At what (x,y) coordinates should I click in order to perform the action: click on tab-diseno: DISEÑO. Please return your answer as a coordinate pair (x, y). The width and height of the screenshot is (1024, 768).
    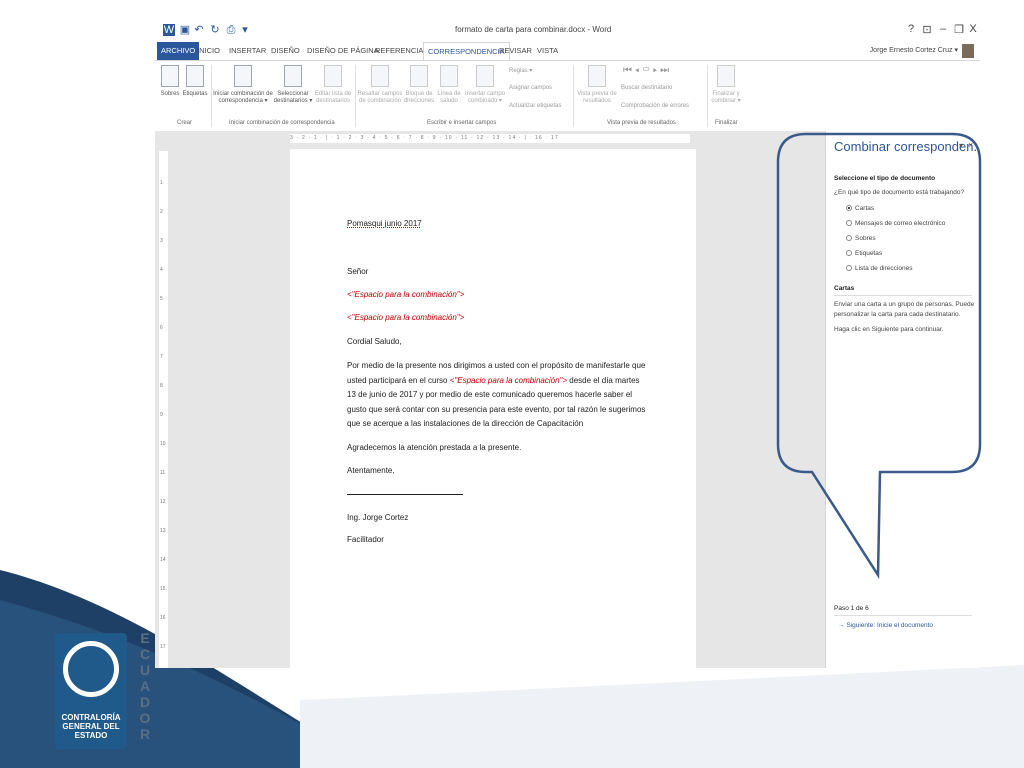
    Looking at the image, I should click on (285, 51).